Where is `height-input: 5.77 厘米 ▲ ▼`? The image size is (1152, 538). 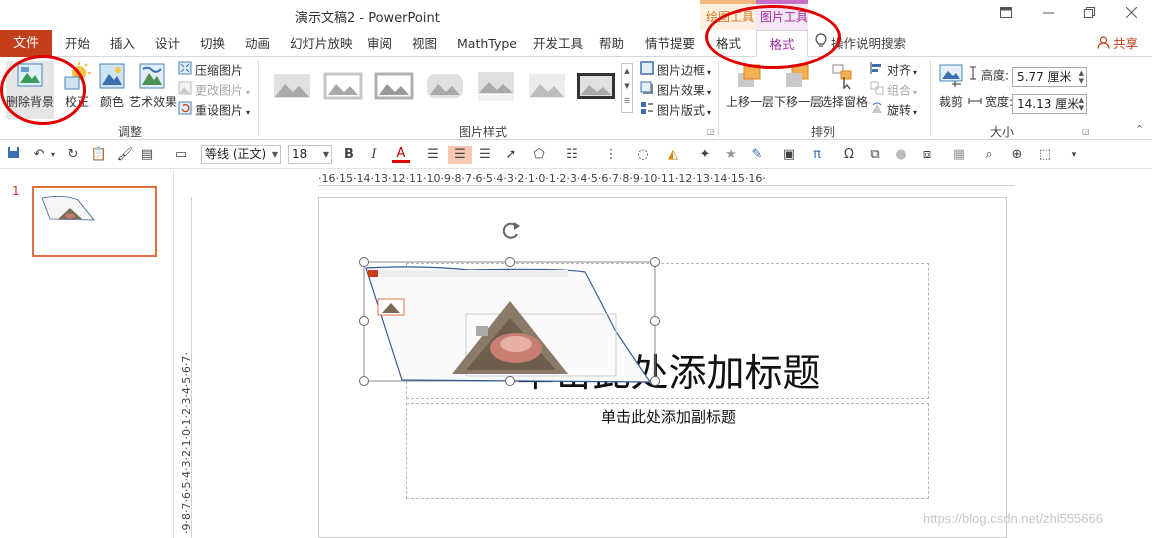
height-input: 5.77 厘米 ▲ ▼ is located at coordinates (1049, 77).